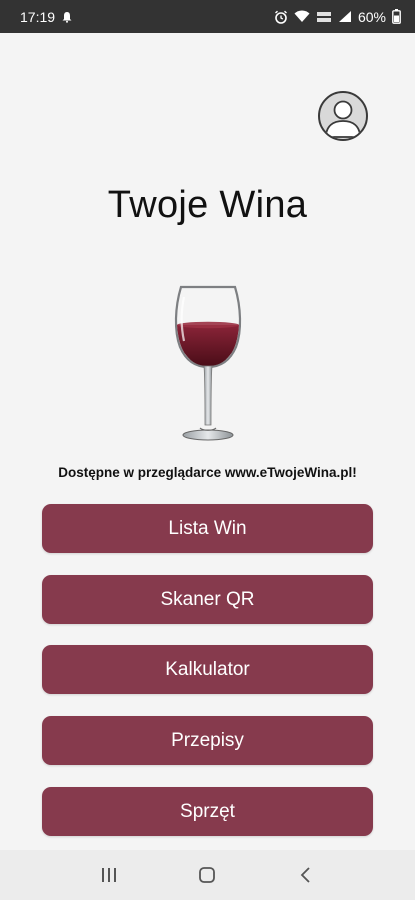 The width and height of the screenshot is (415, 900). Describe the element at coordinates (345, 16) in the screenshot. I see `signal-icon` at that location.